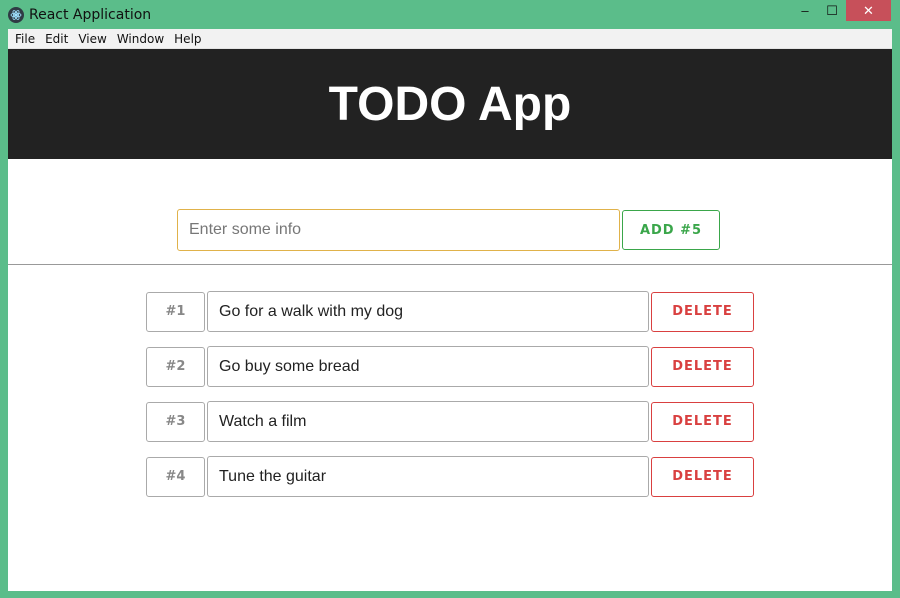  What do you see at coordinates (671, 230) in the screenshot?
I see `add-todo-button: ADD #5` at bounding box center [671, 230].